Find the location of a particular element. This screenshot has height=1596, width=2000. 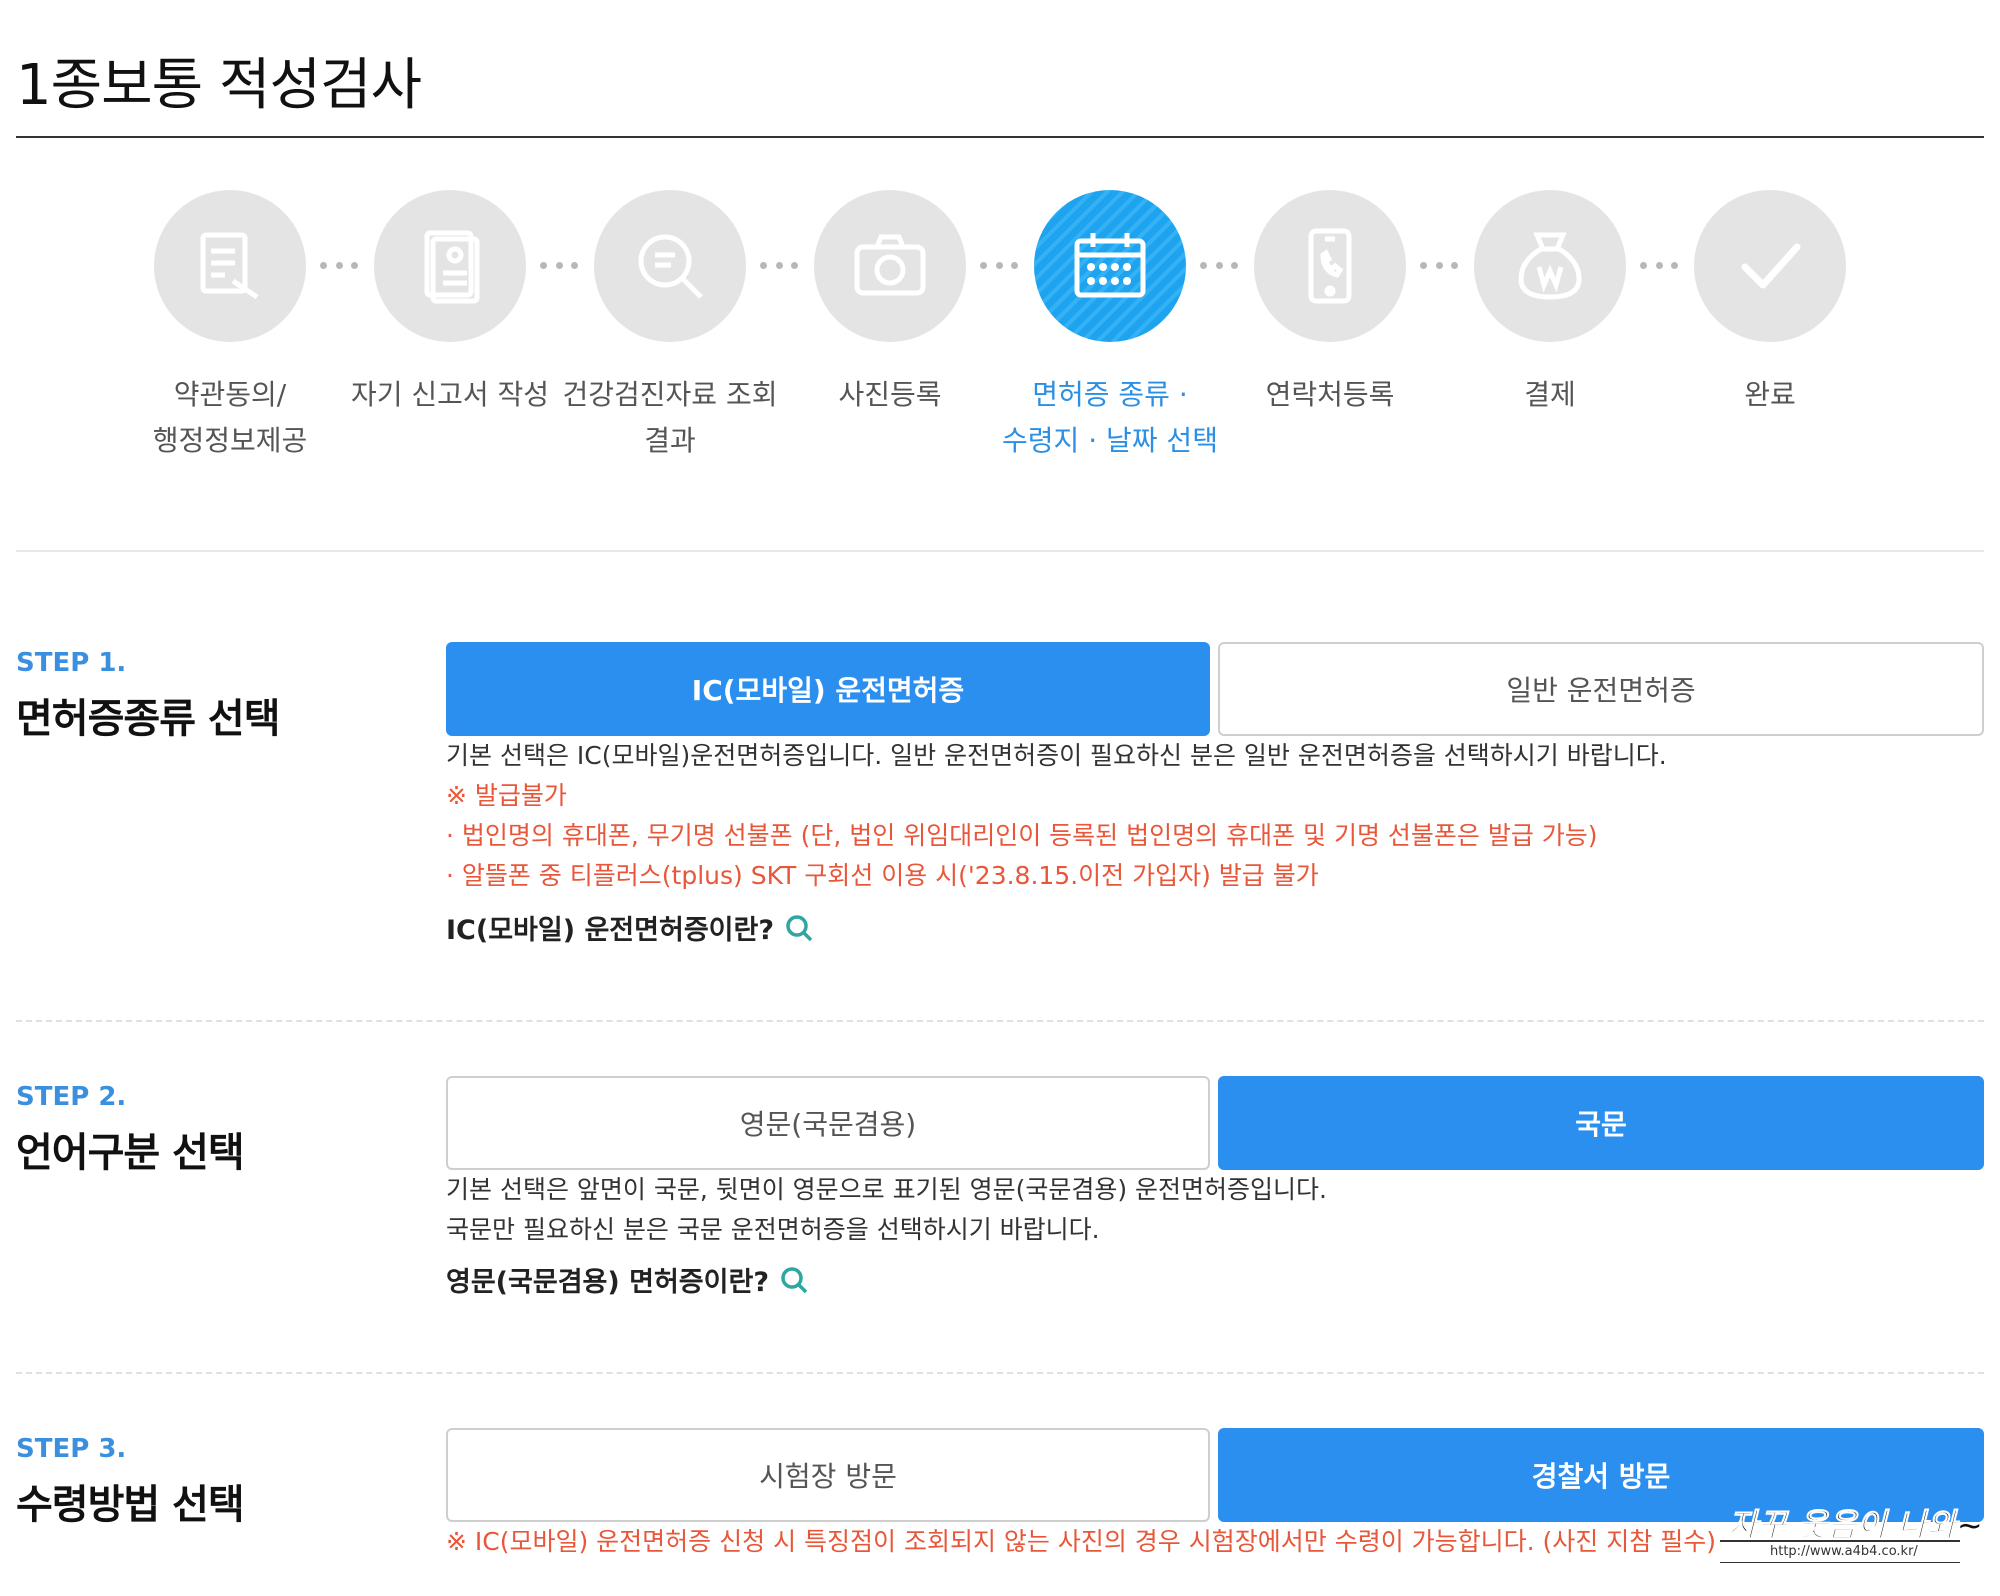

self-report-icon is located at coordinates (450, 266).